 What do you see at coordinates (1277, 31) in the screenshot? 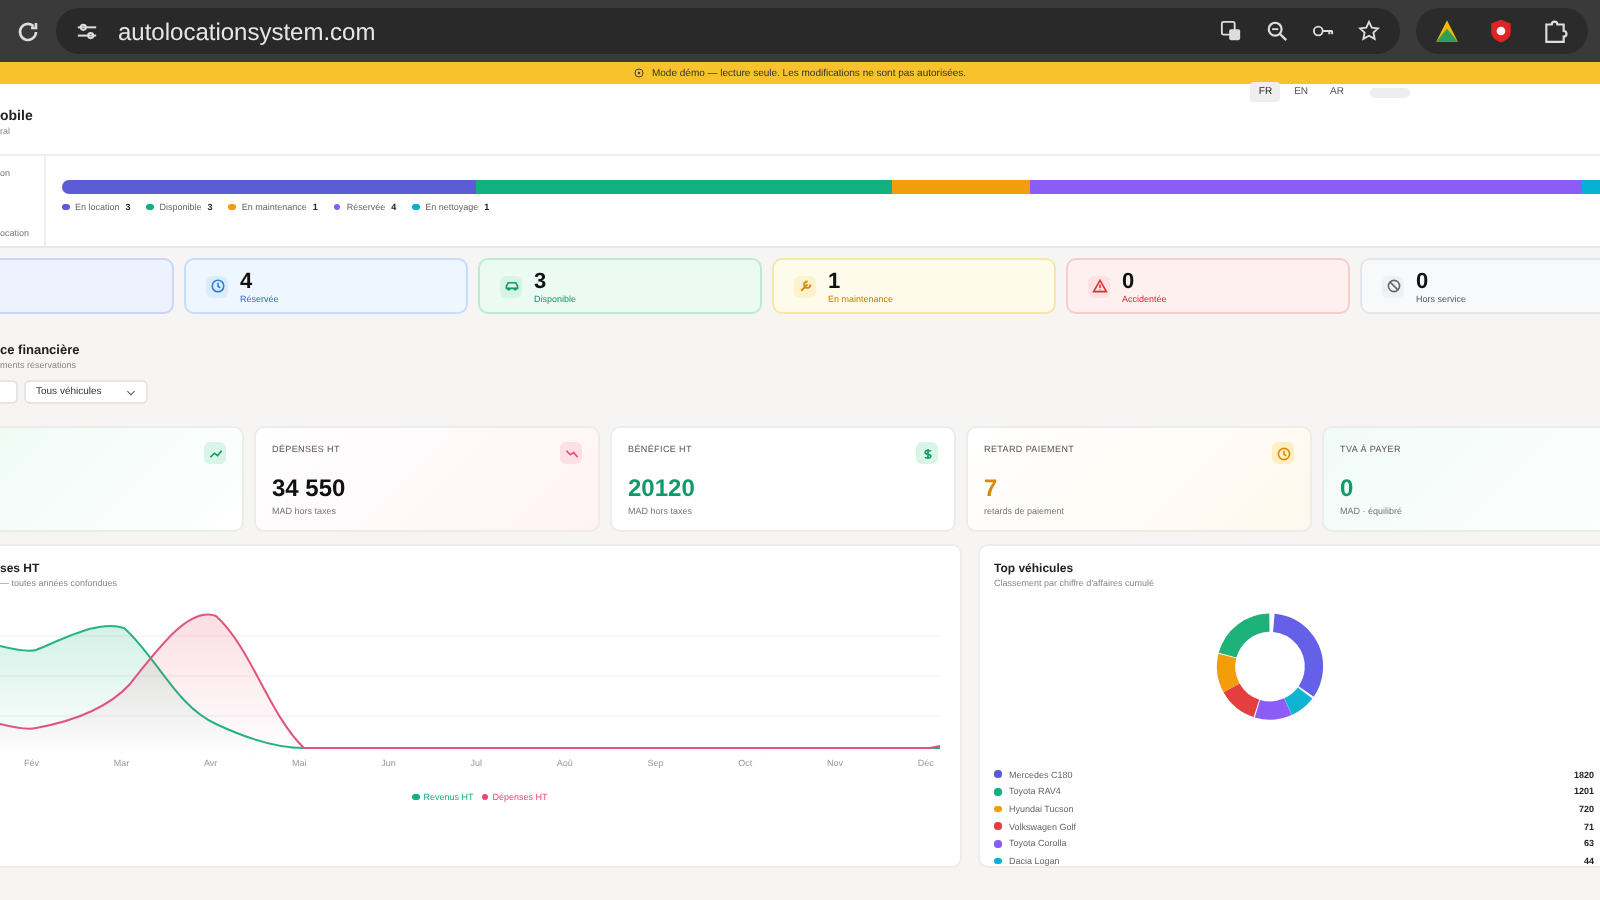
I see `zoom-icon` at bounding box center [1277, 31].